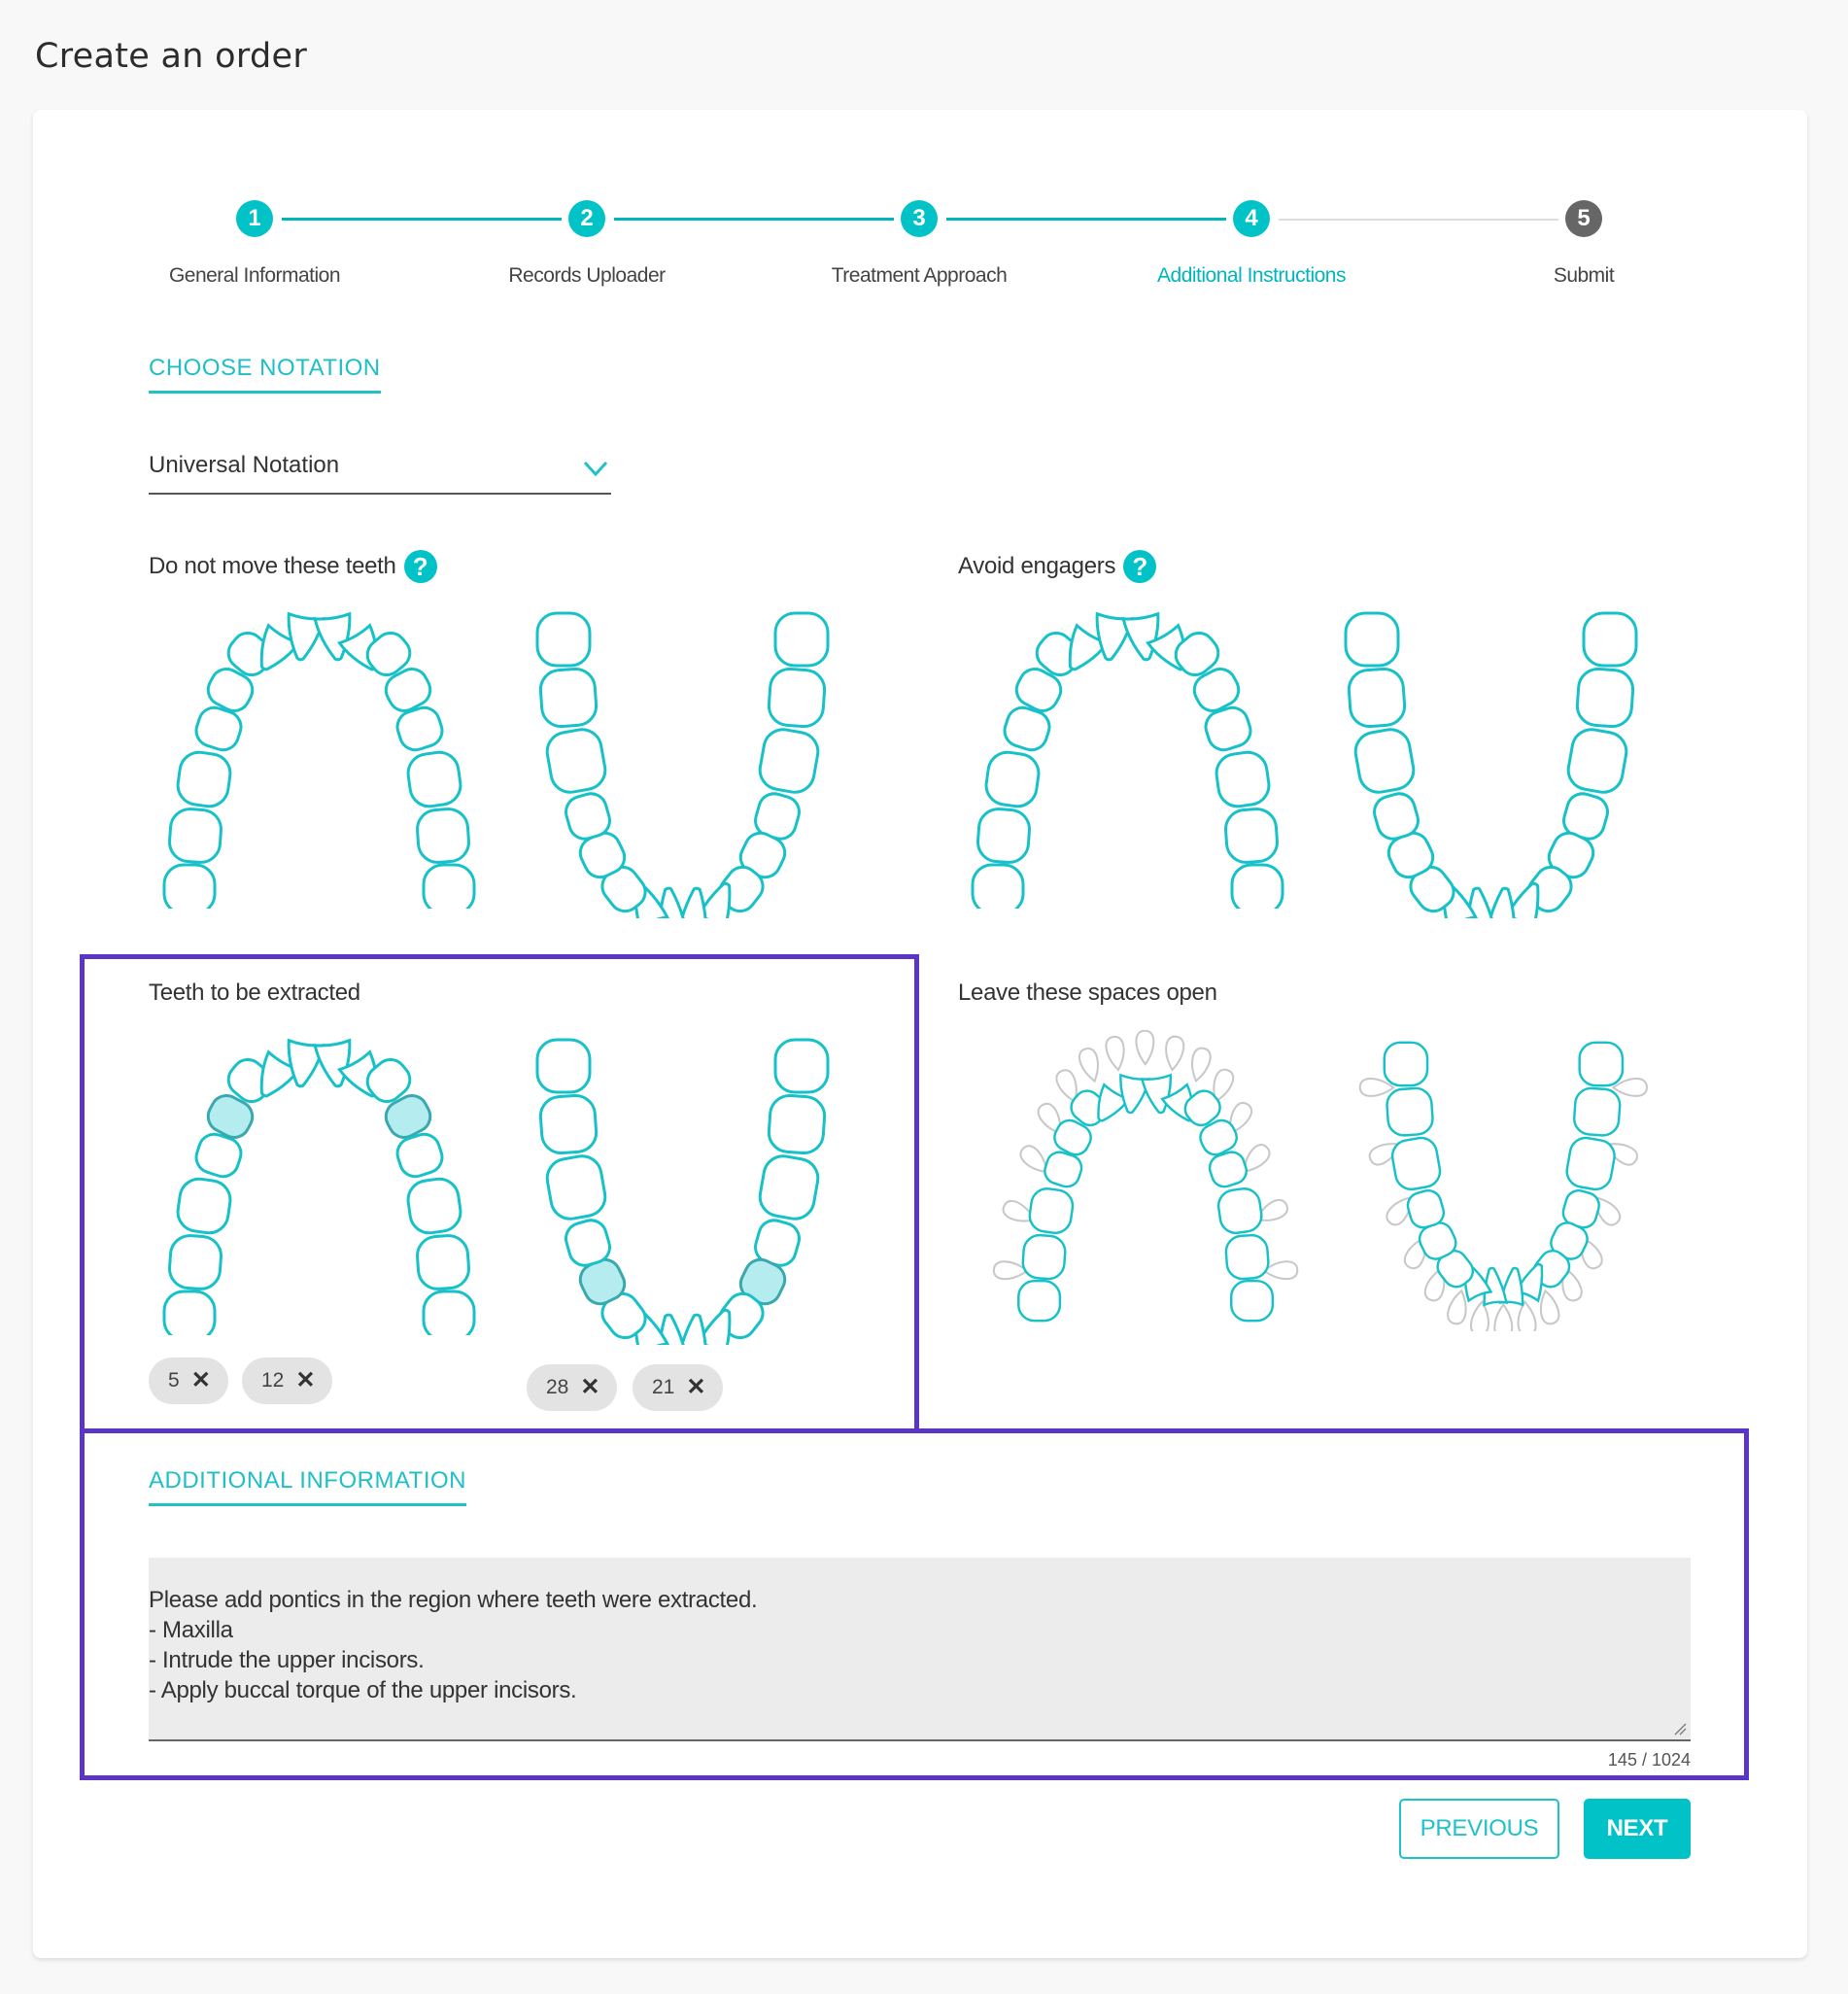 The width and height of the screenshot is (1848, 1994). I want to click on step-label: Additional Instructions, so click(1251, 275).